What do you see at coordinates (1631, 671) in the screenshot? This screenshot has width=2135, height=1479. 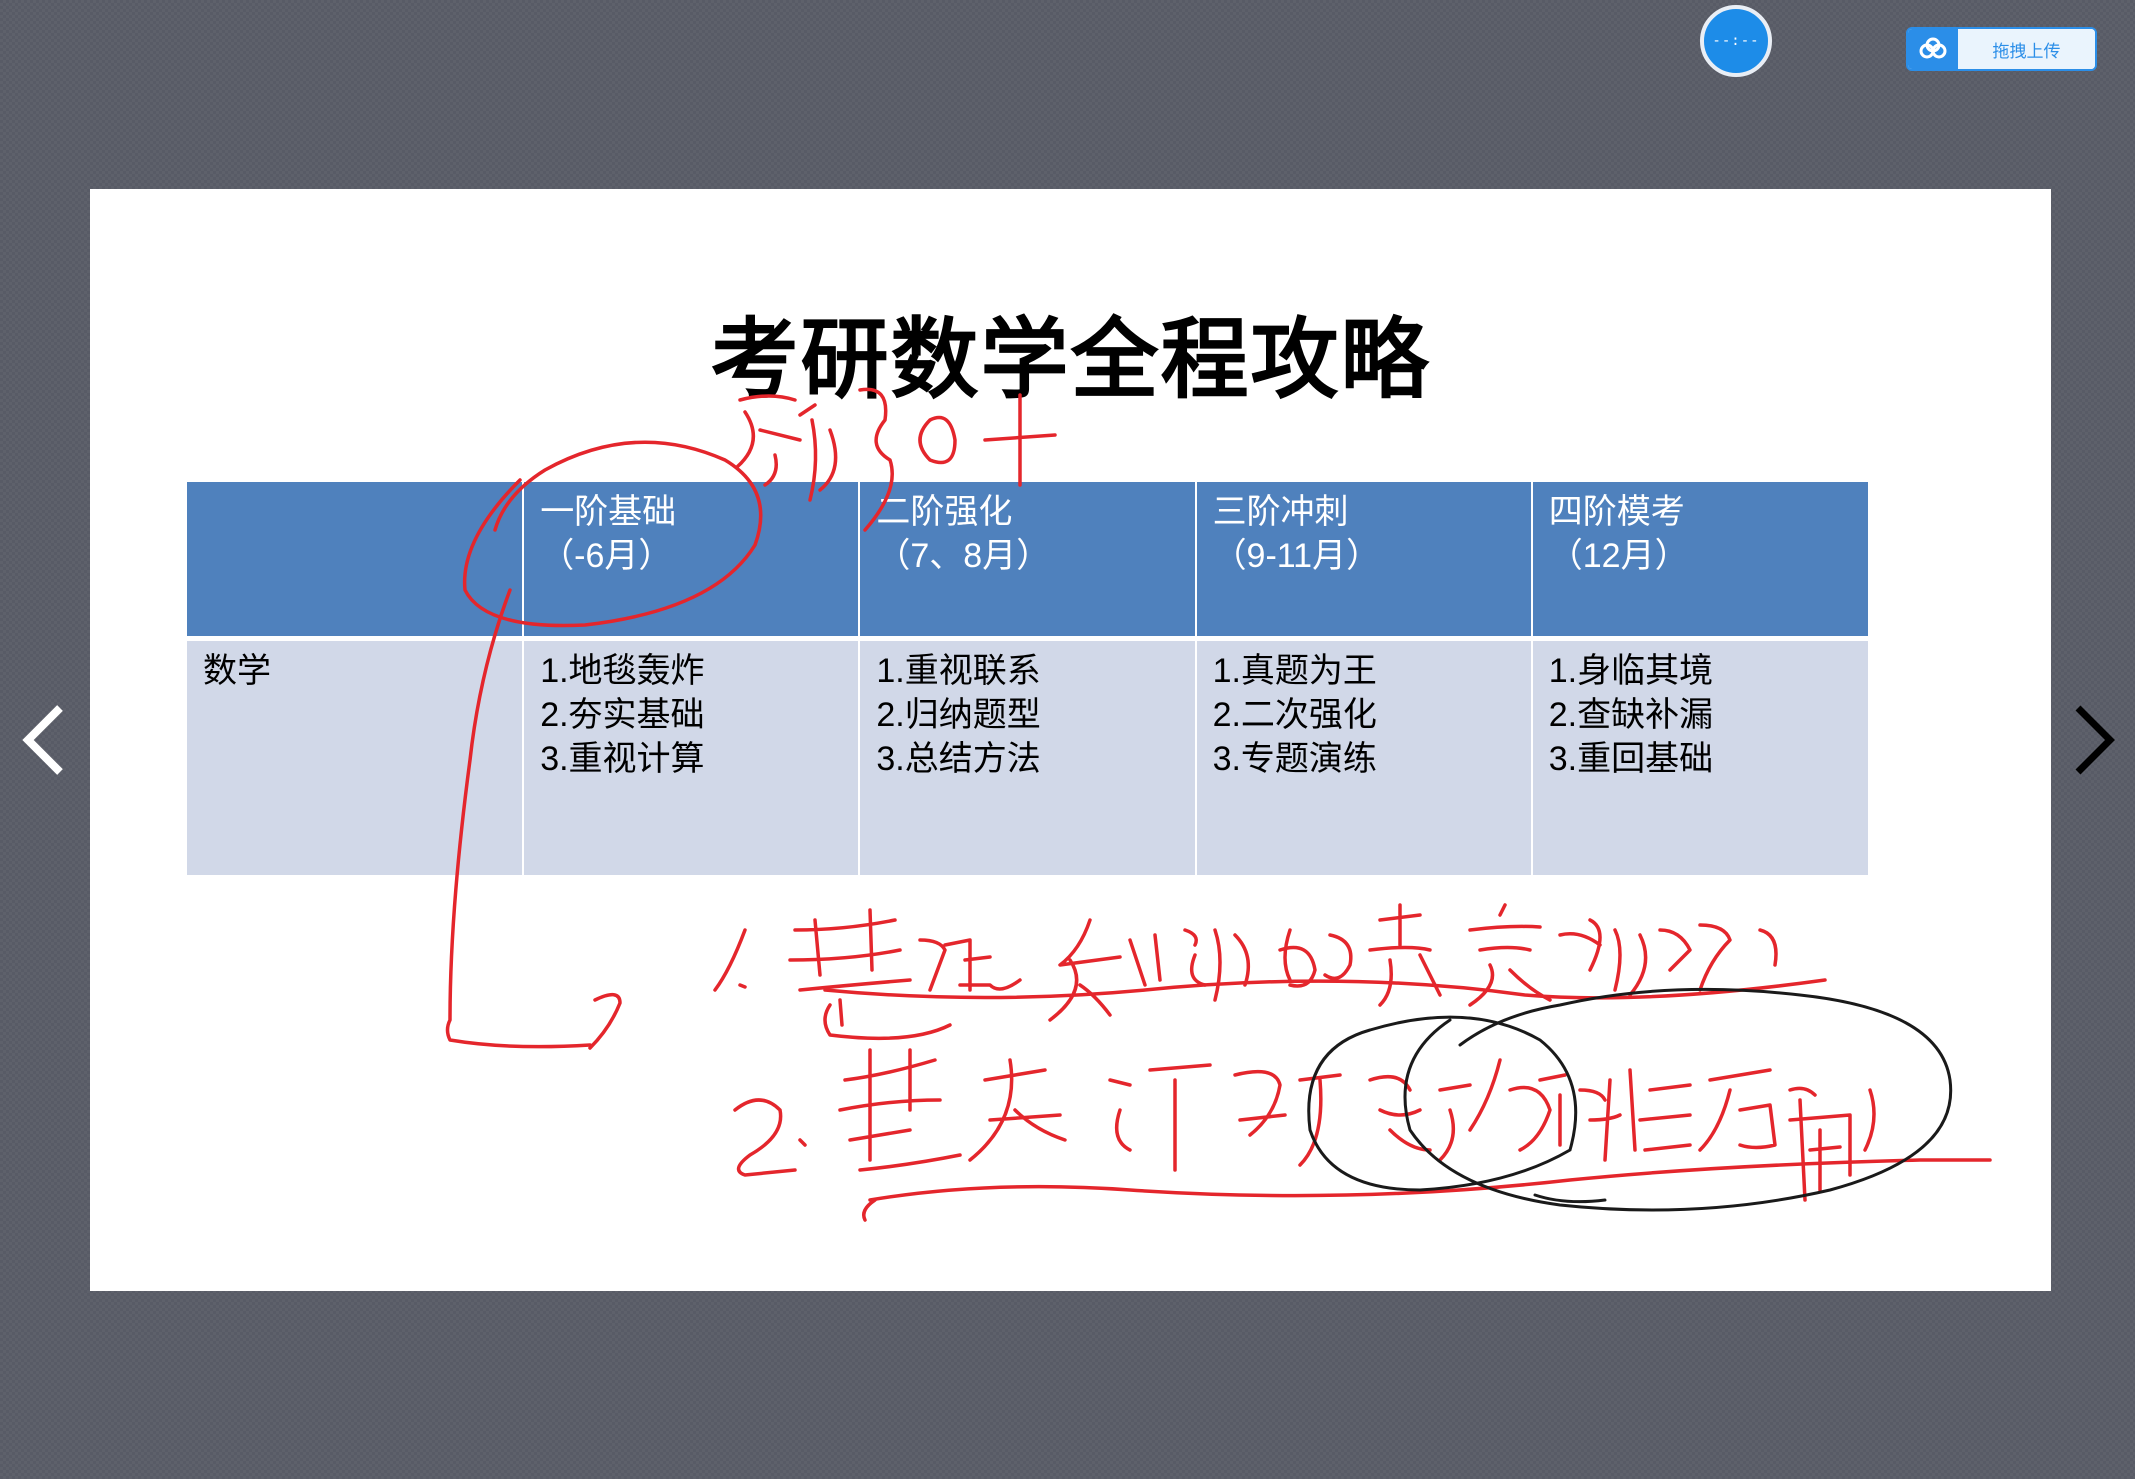 I see `list-item: 1.身临其境` at bounding box center [1631, 671].